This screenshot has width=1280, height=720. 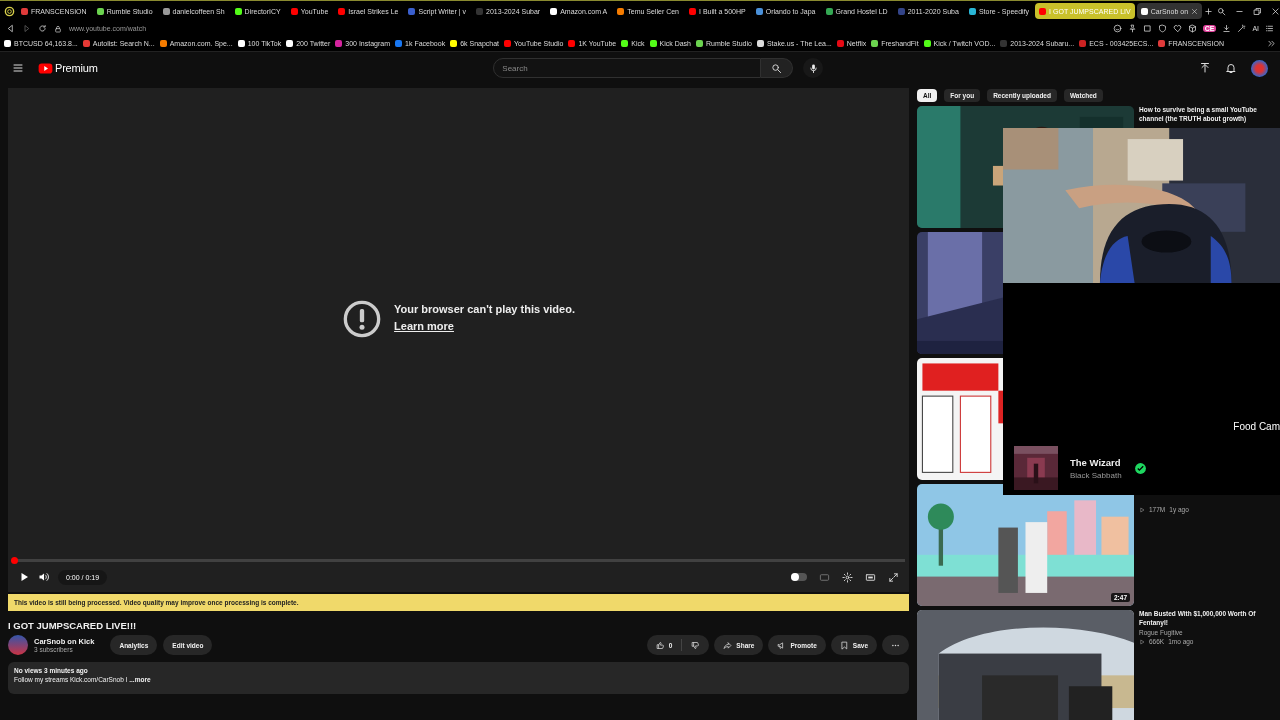 I want to click on account-avatar, so click(x=1259, y=68).